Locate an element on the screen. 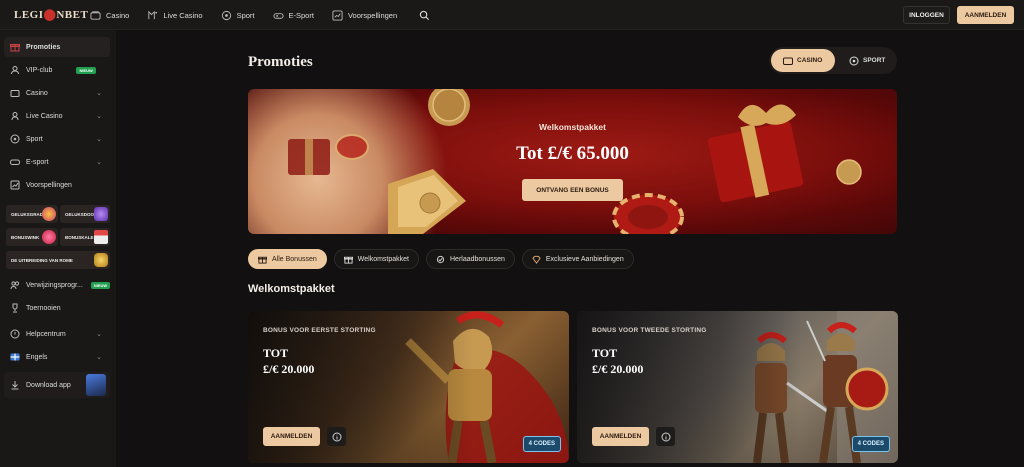 This screenshot has height=467, width=1024. casino-sport-toggle: CASINO SPORT is located at coordinates (833, 60).